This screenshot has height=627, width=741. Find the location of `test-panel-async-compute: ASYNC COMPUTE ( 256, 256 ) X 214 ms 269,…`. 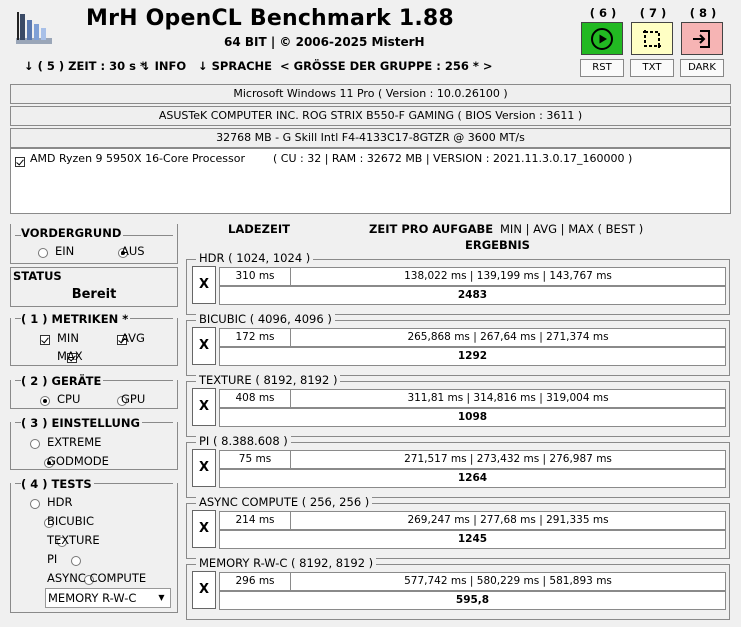

test-panel-async-compute: ASYNC COMPUTE ( 256, 256 ) X 214 ms 269,… is located at coordinates (458, 527).